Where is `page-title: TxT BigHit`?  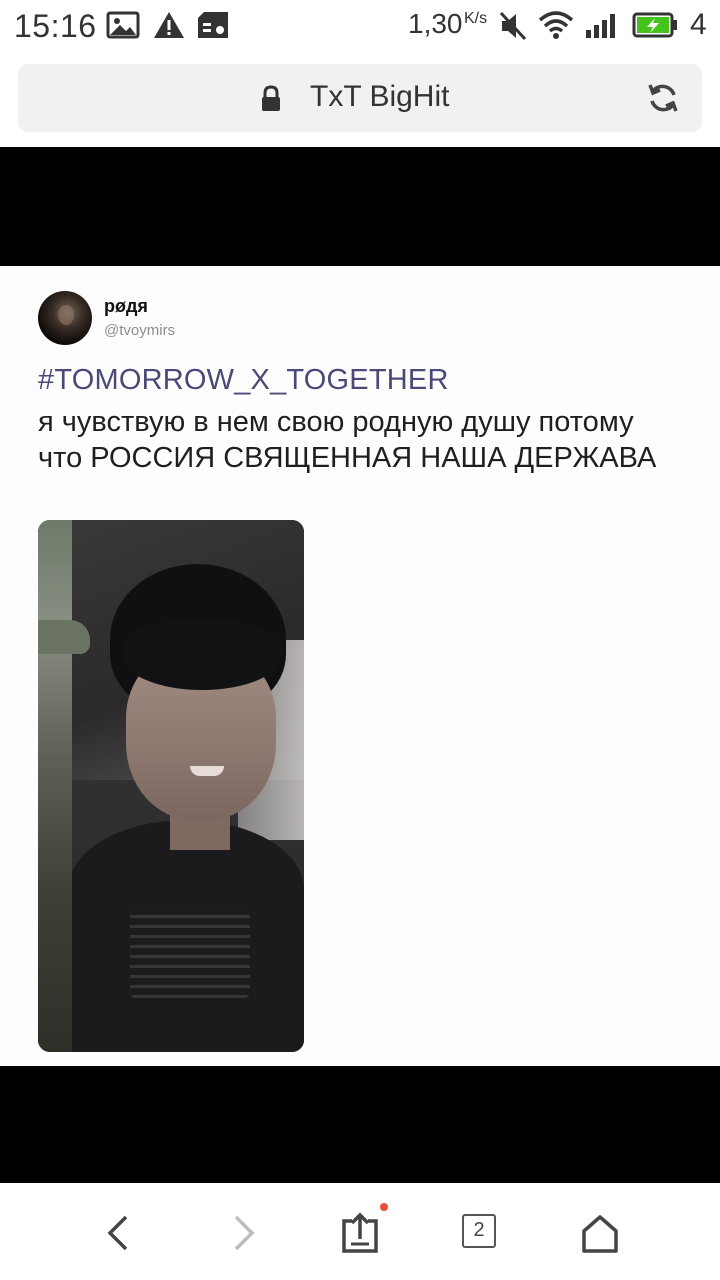 page-title: TxT BigHit is located at coordinates (379, 97).